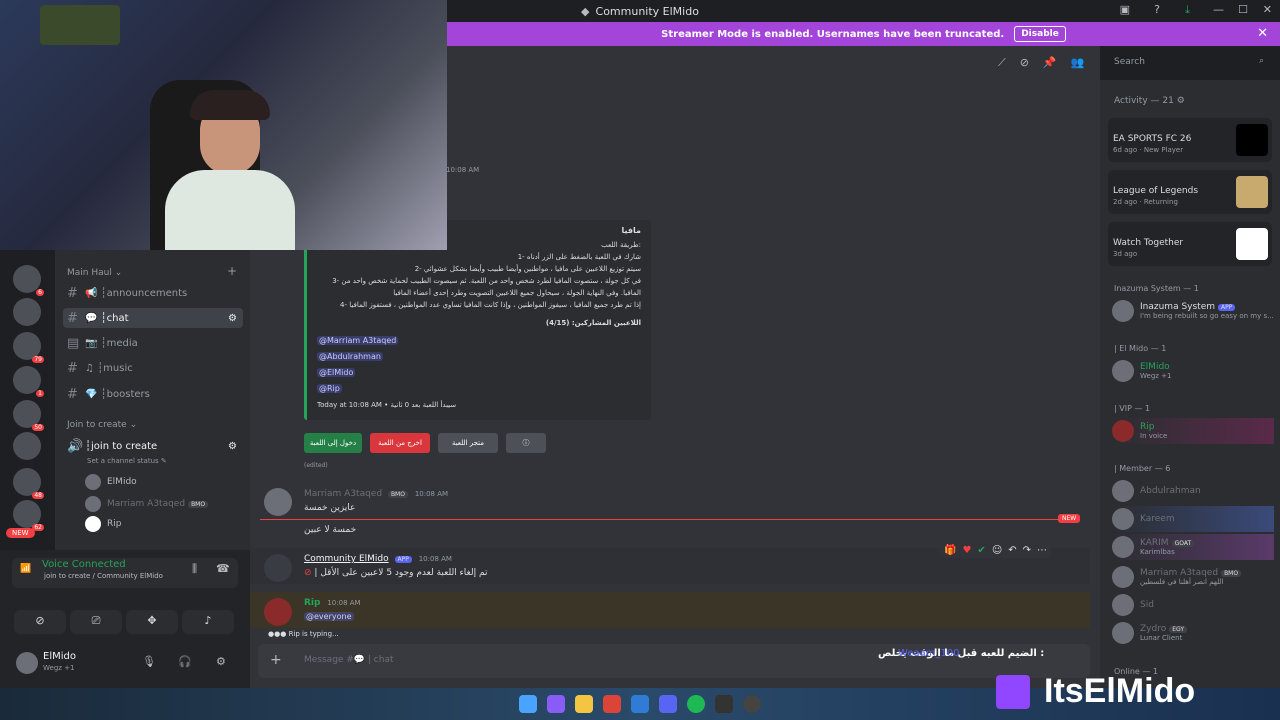  I want to click on add-channel-icon: +, so click(232, 271).